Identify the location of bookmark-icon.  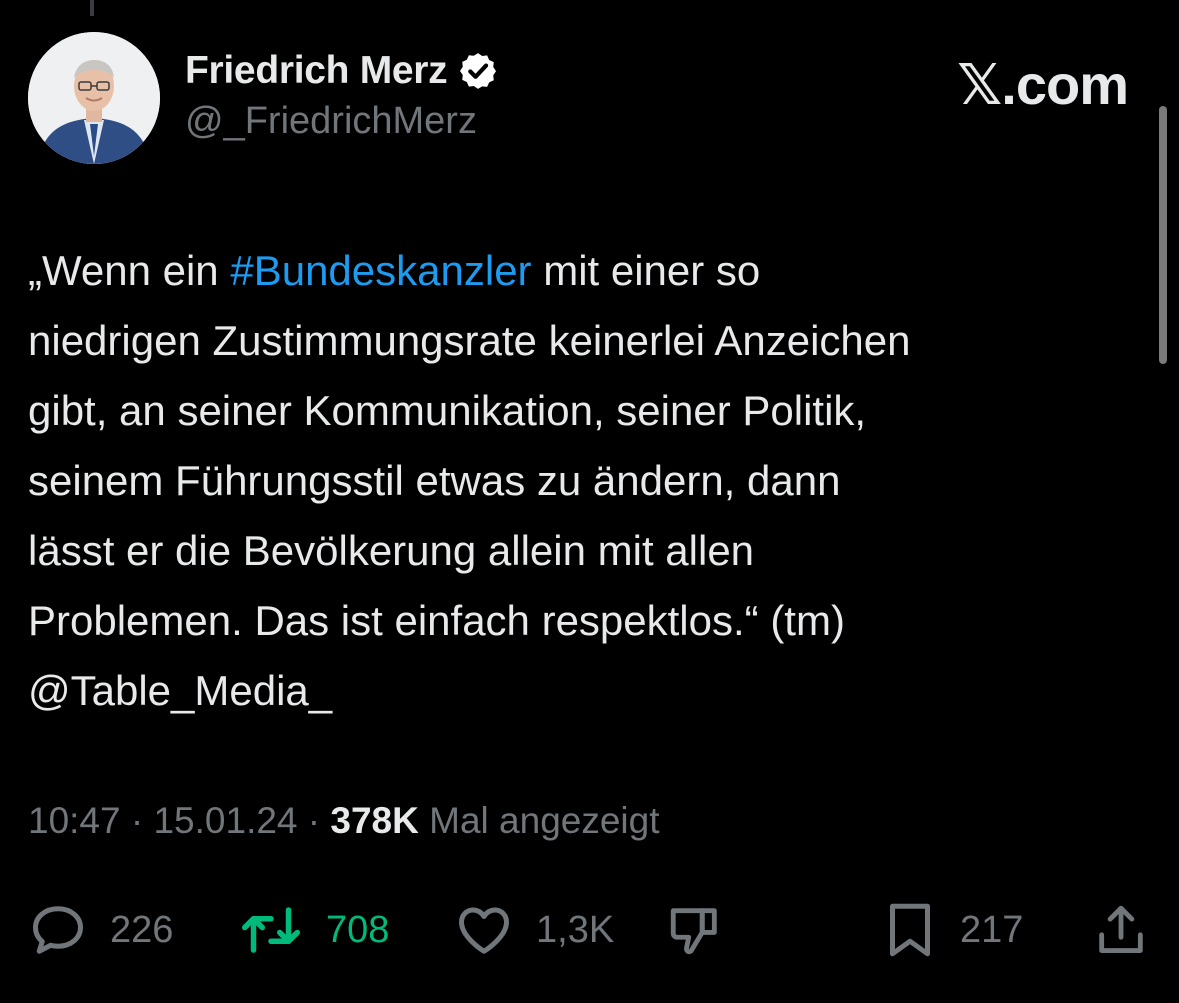
(910, 930).